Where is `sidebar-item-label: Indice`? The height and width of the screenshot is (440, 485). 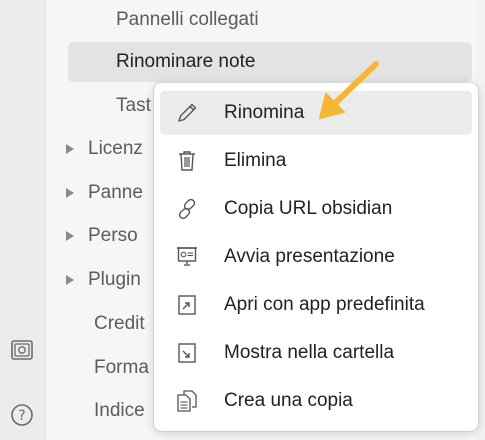 sidebar-item-label: Indice is located at coordinates (119, 410).